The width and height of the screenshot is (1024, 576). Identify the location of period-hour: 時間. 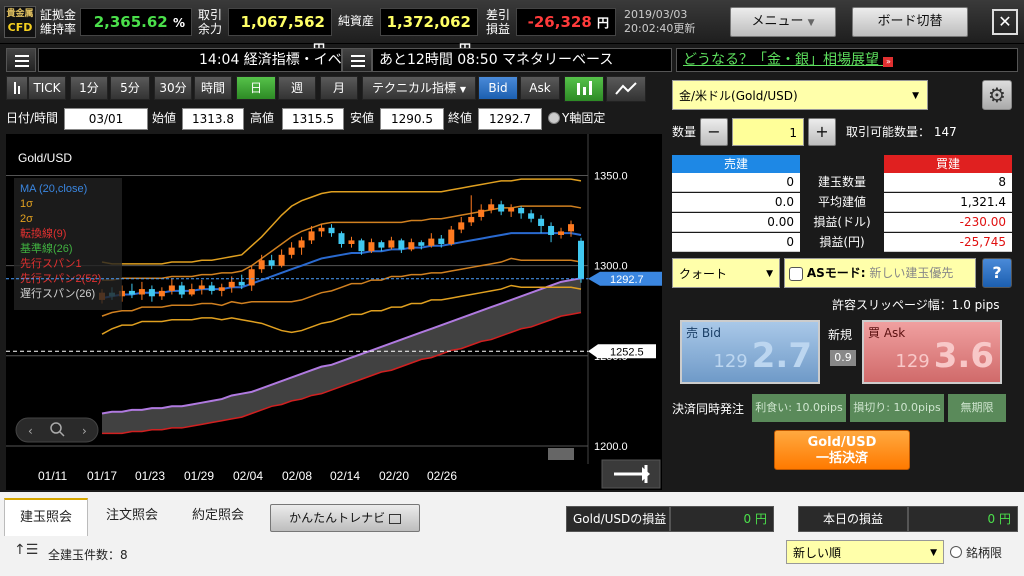
(213, 88).